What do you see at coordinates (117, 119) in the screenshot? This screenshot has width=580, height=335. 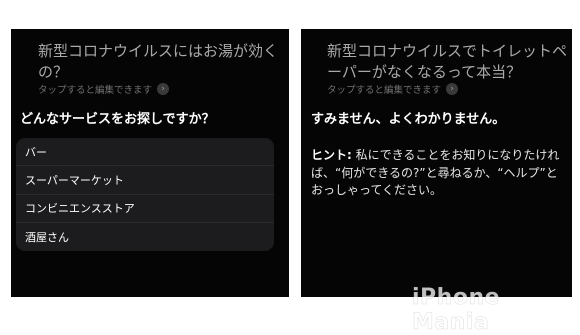 I see `siri-response: どんなサービスをお探しですか？` at bounding box center [117, 119].